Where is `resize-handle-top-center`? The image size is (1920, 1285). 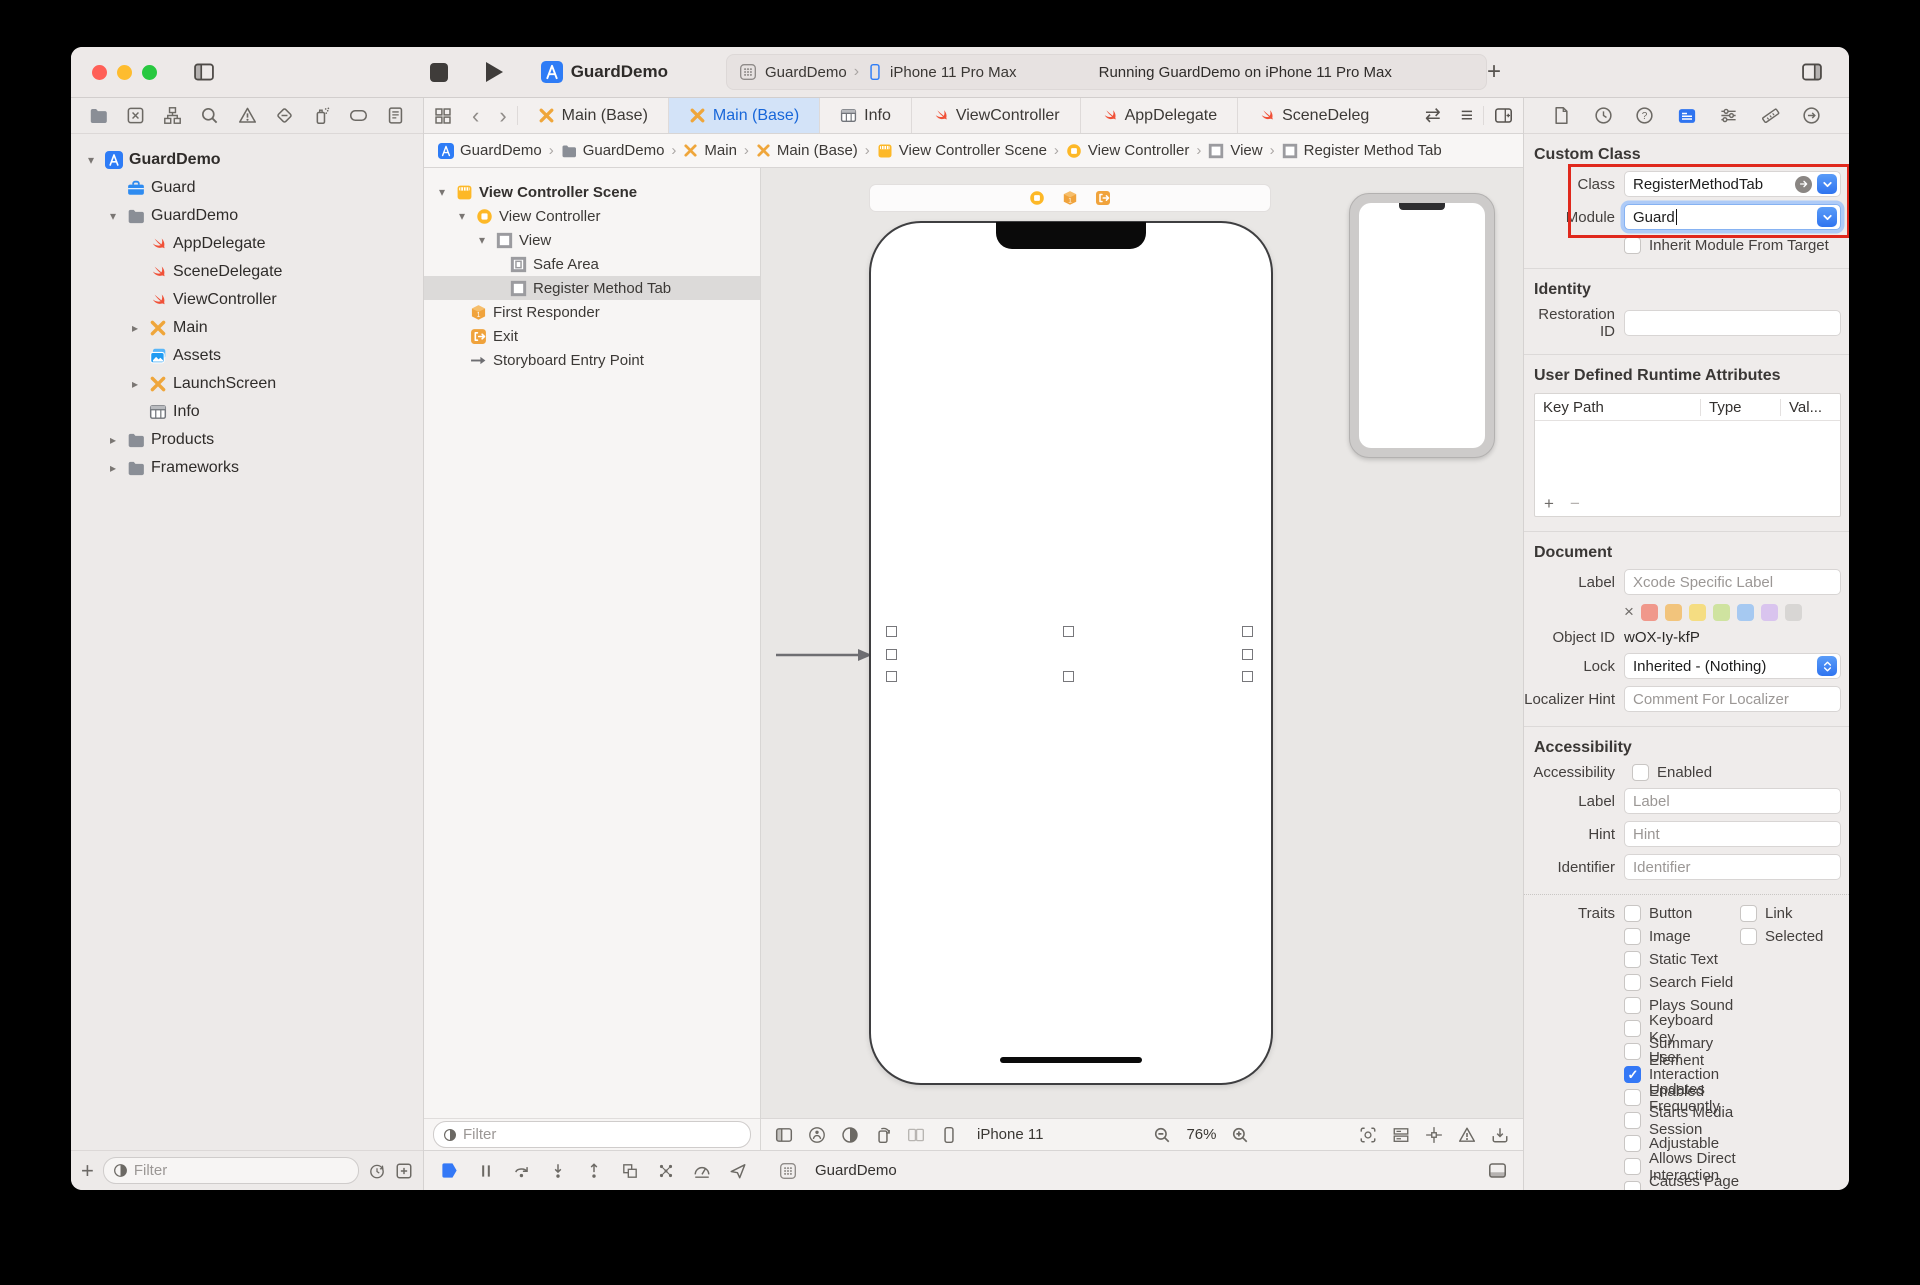 resize-handle-top-center is located at coordinates (1068, 631).